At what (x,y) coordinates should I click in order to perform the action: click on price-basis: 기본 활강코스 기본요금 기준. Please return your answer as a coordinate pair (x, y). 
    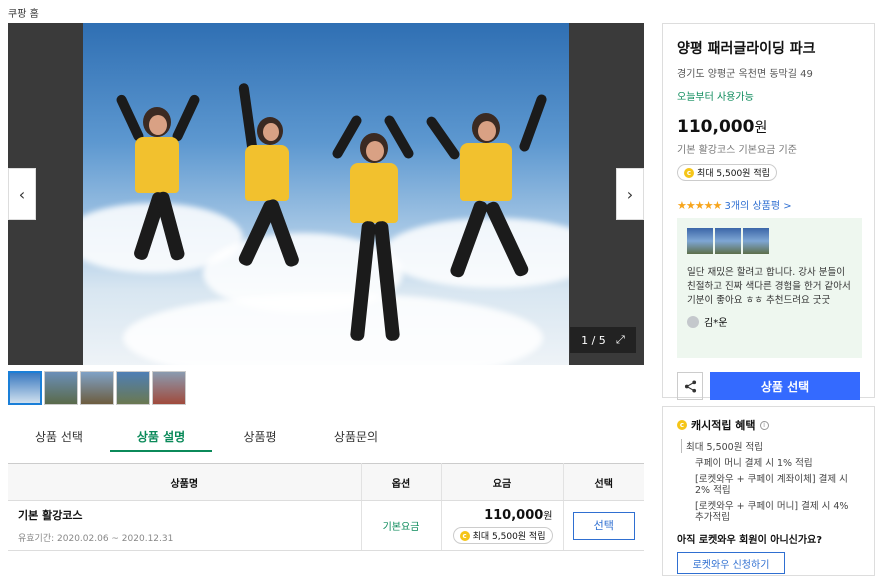
    Looking at the image, I should click on (737, 150).